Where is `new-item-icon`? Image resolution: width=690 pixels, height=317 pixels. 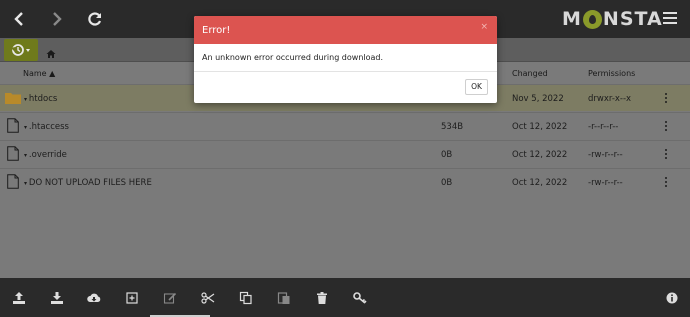 new-item-icon is located at coordinates (132, 297).